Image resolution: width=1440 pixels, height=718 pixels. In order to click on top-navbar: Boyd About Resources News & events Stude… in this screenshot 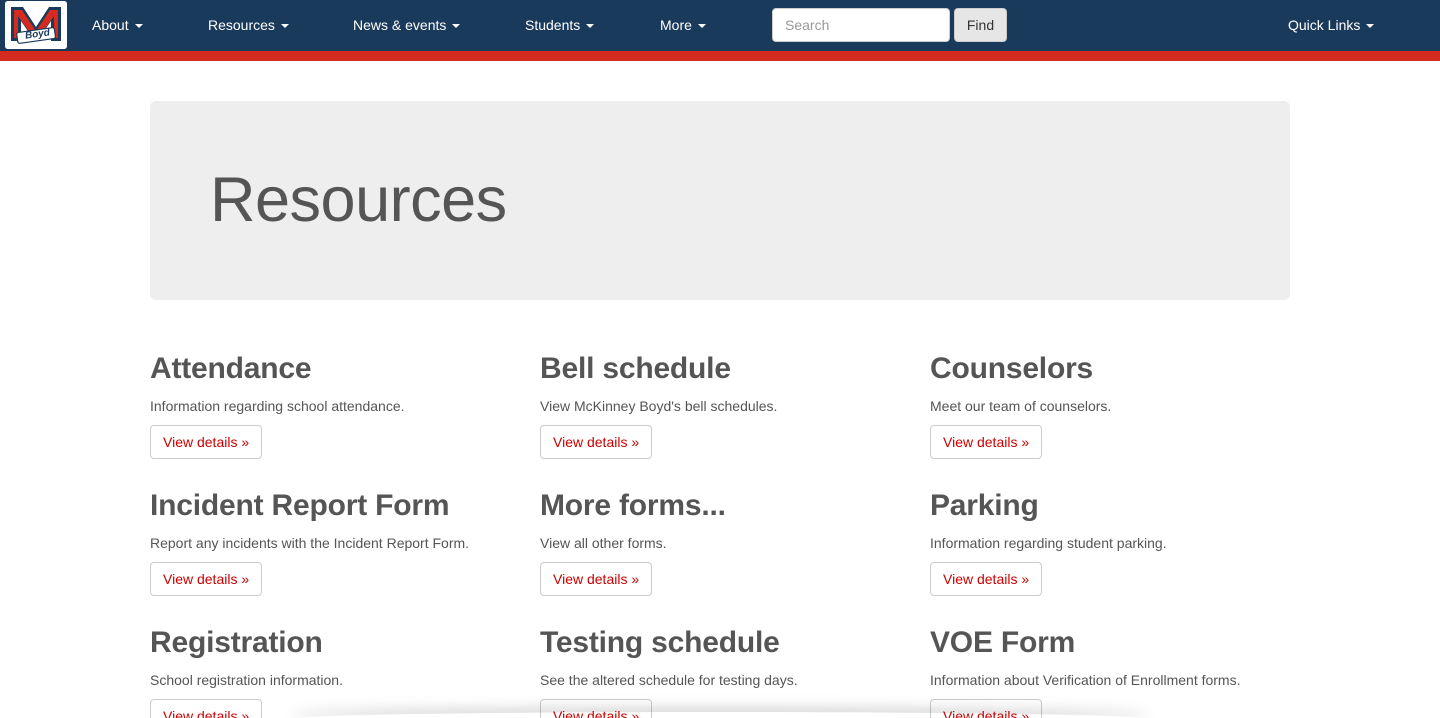, I will do `click(720, 25)`.